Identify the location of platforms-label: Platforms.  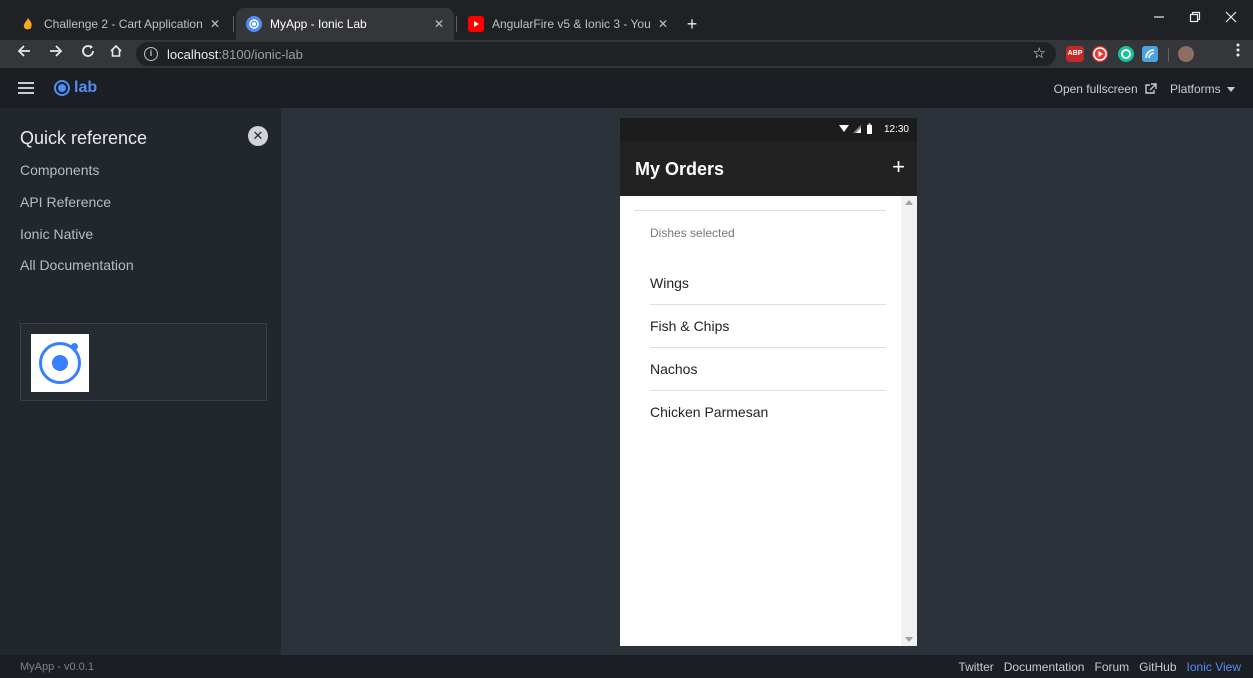
(1195, 89).